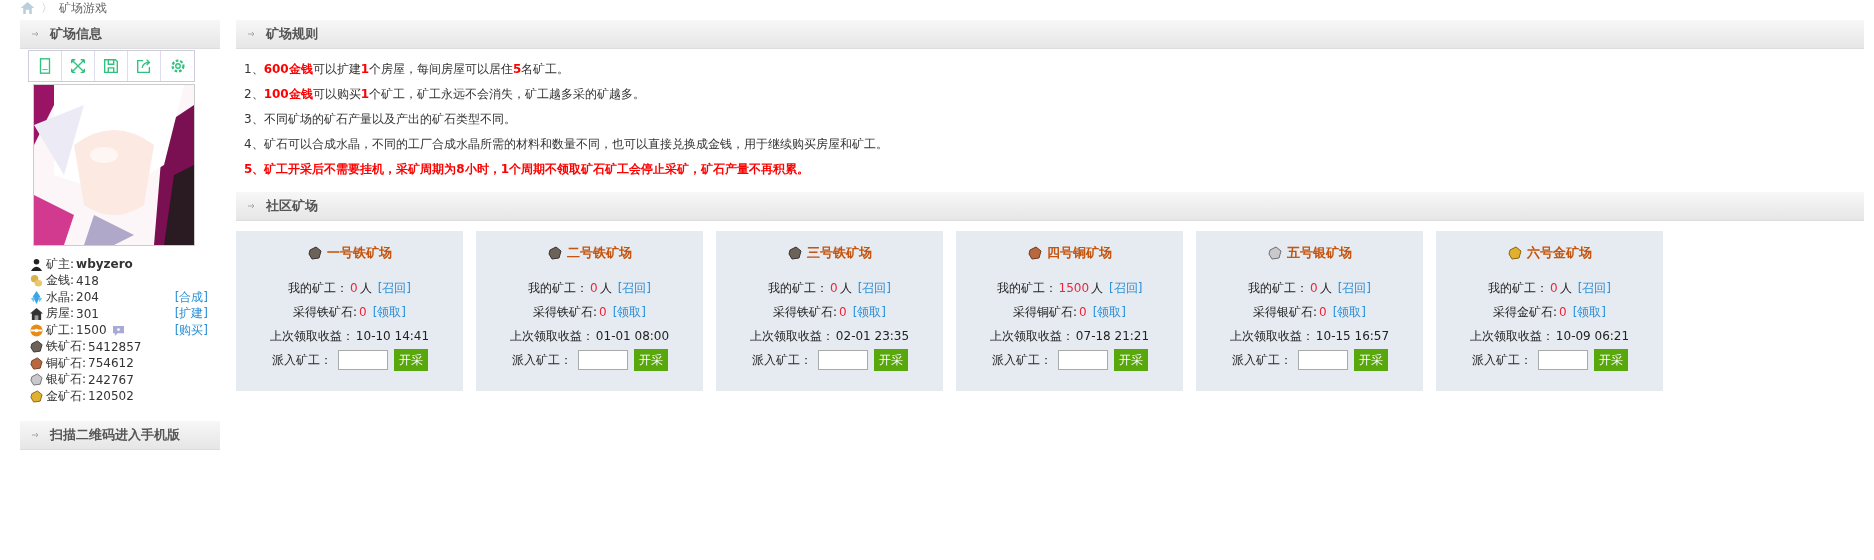 This screenshot has height=560, width=1874. Describe the element at coordinates (66, 347) in the screenshot. I see `stat-label: 铁矿石:` at that location.